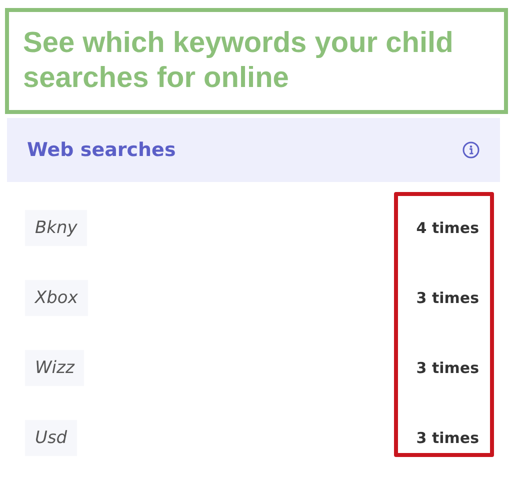 Image resolution: width=514 pixels, height=484 pixels. What do you see at coordinates (56, 298) in the screenshot?
I see `keyword-tag: Xbox` at bounding box center [56, 298].